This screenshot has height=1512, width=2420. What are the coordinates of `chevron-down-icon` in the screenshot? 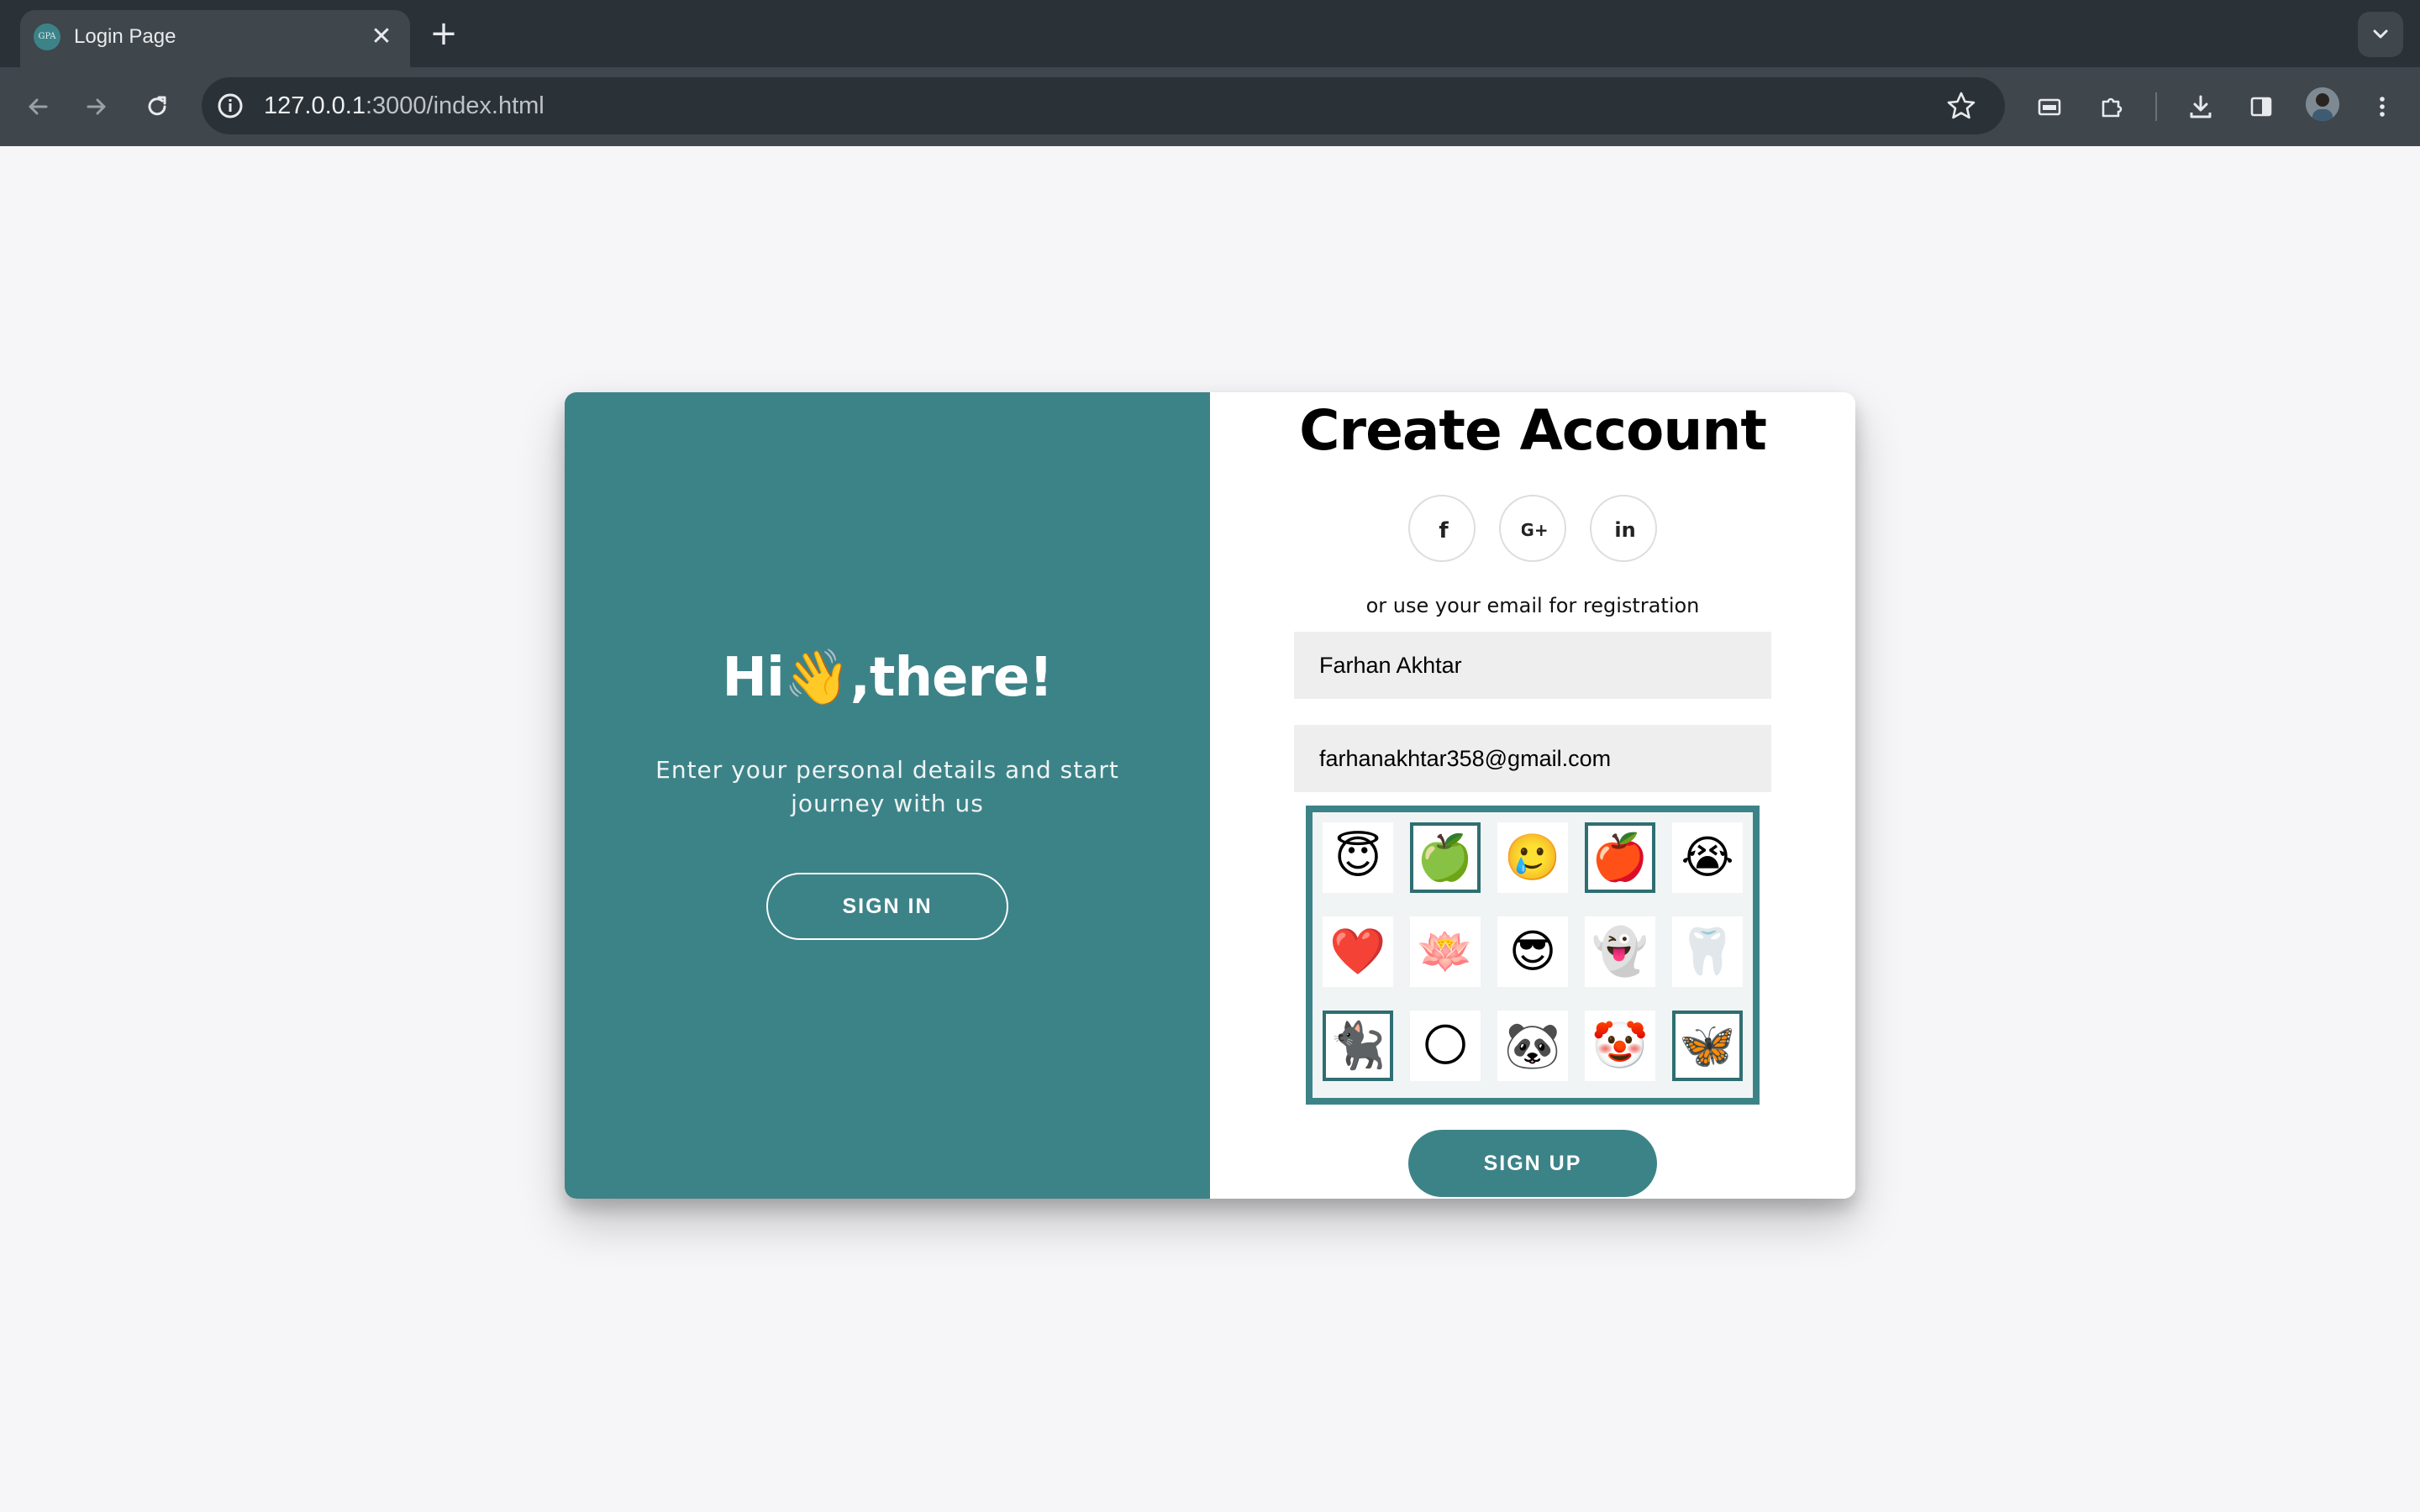 It's located at (2381, 34).